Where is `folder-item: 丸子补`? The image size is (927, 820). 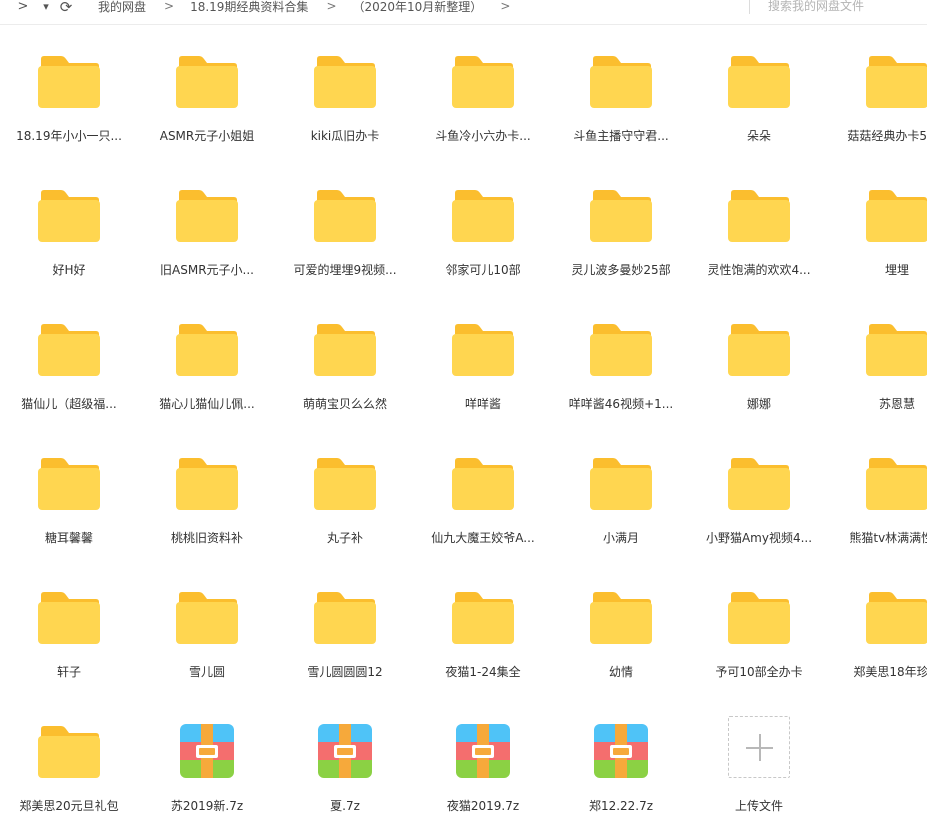 folder-item: 丸子补 is located at coordinates (345, 513).